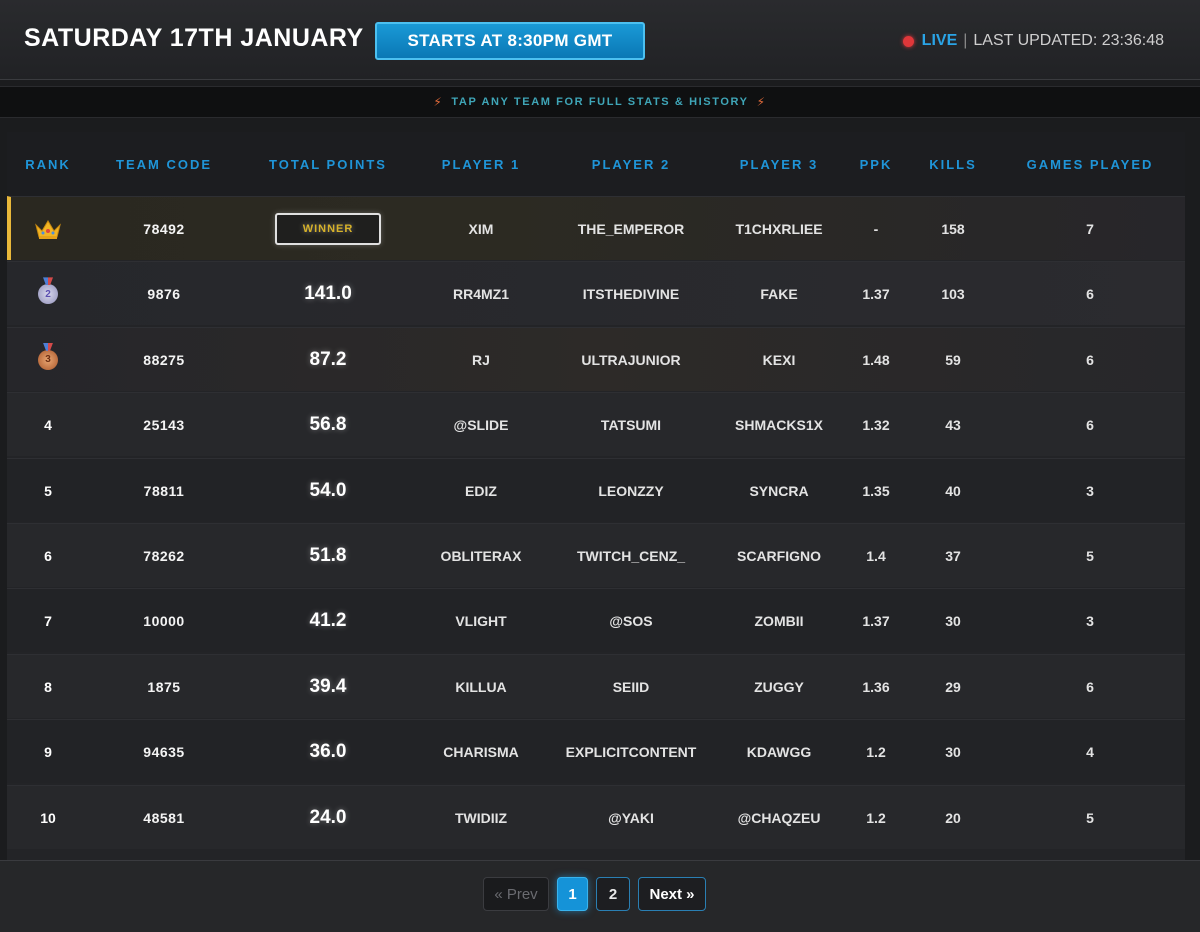 The height and width of the screenshot is (932, 1200). I want to click on cell-team-code: 48581, so click(164, 817).